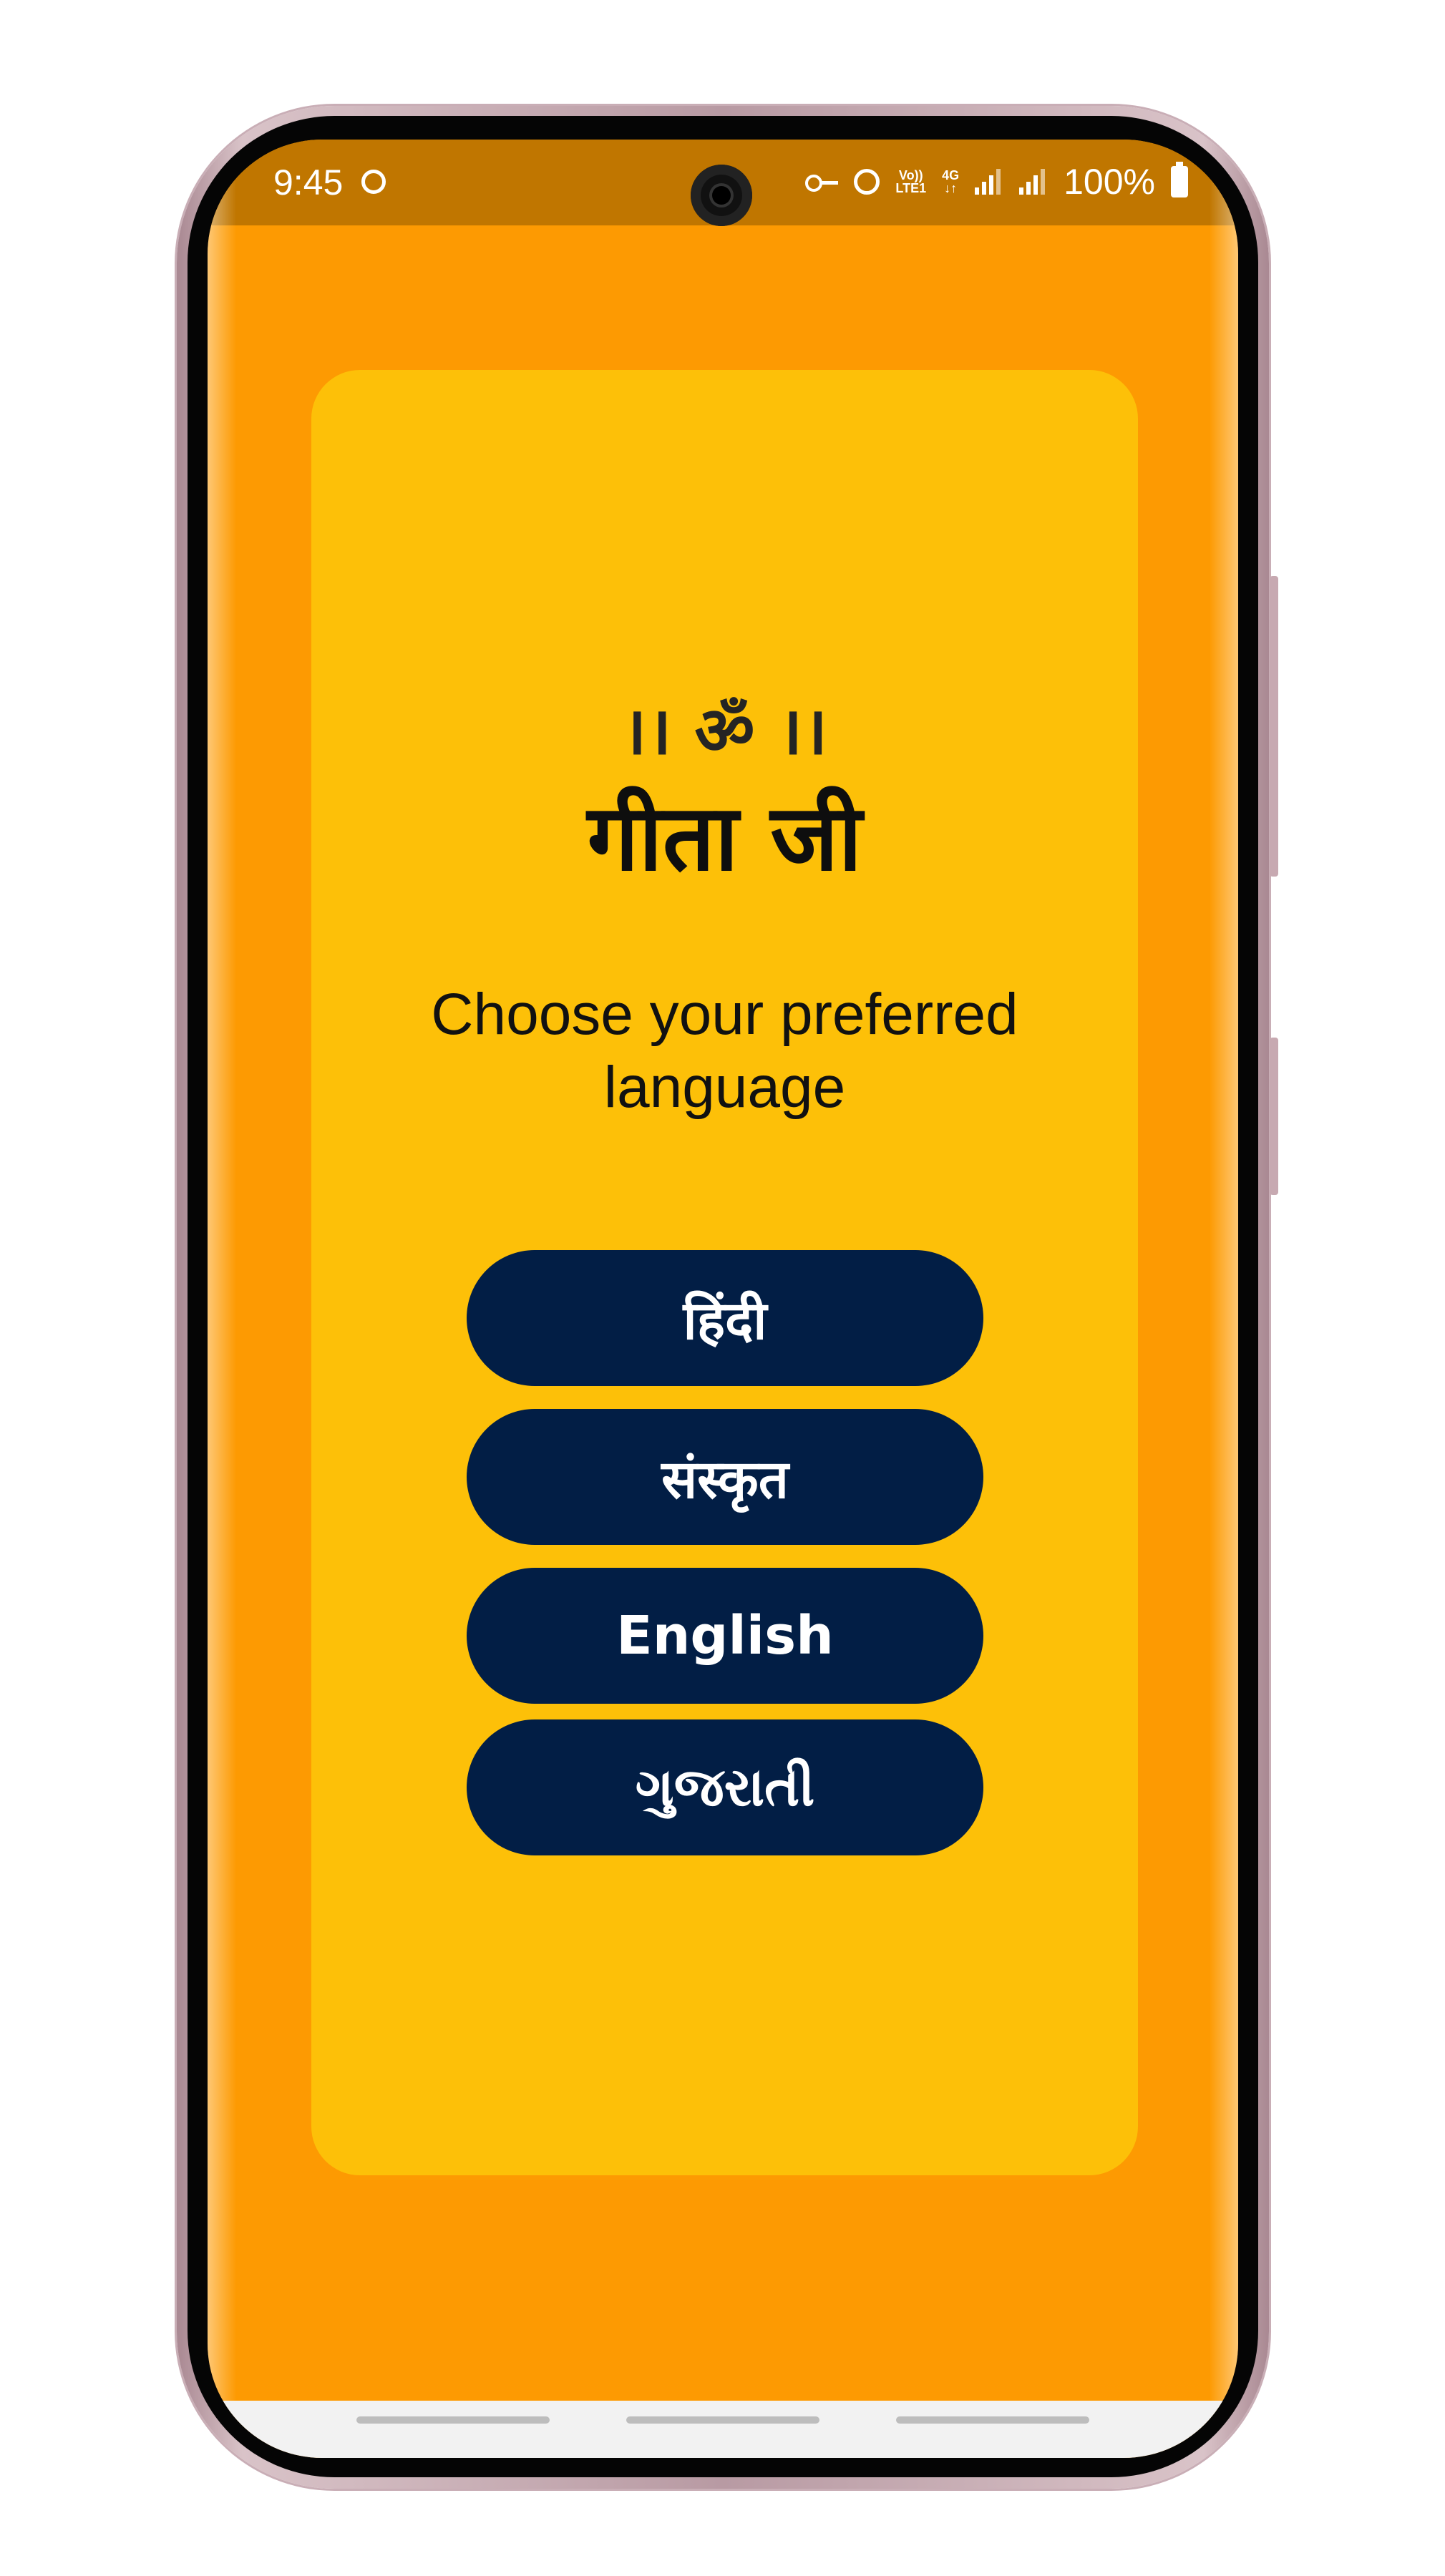 Image resolution: width=1445 pixels, height=2576 pixels. Describe the element at coordinates (951, 188) in the screenshot. I see `data-arrows-label: ↓↑` at that location.